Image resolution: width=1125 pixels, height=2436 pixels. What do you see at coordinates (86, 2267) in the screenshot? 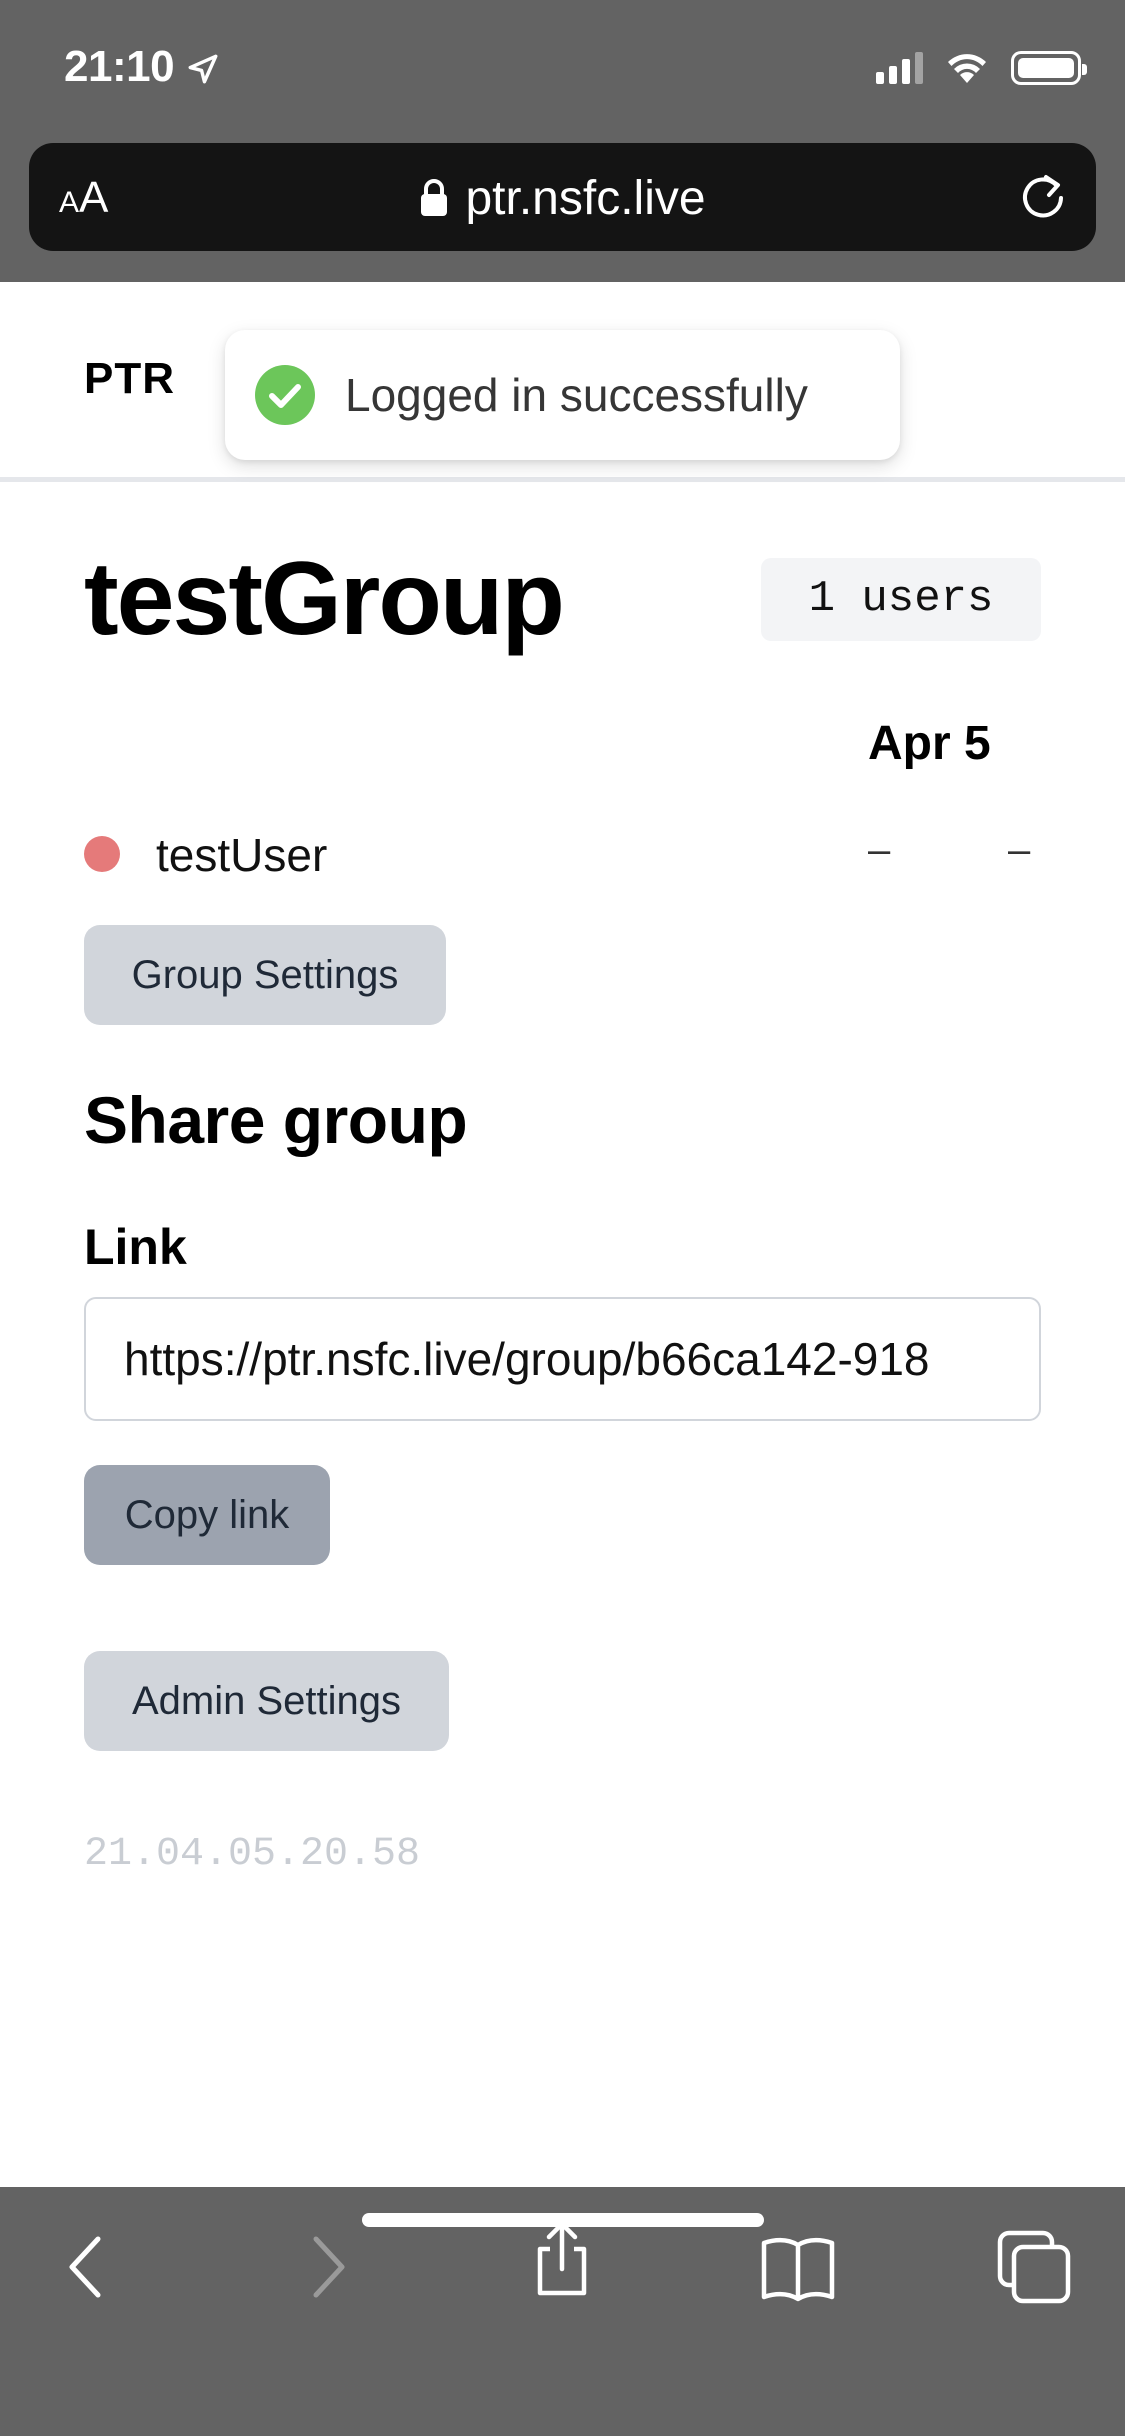
I see `back-icon` at bounding box center [86, 2267].